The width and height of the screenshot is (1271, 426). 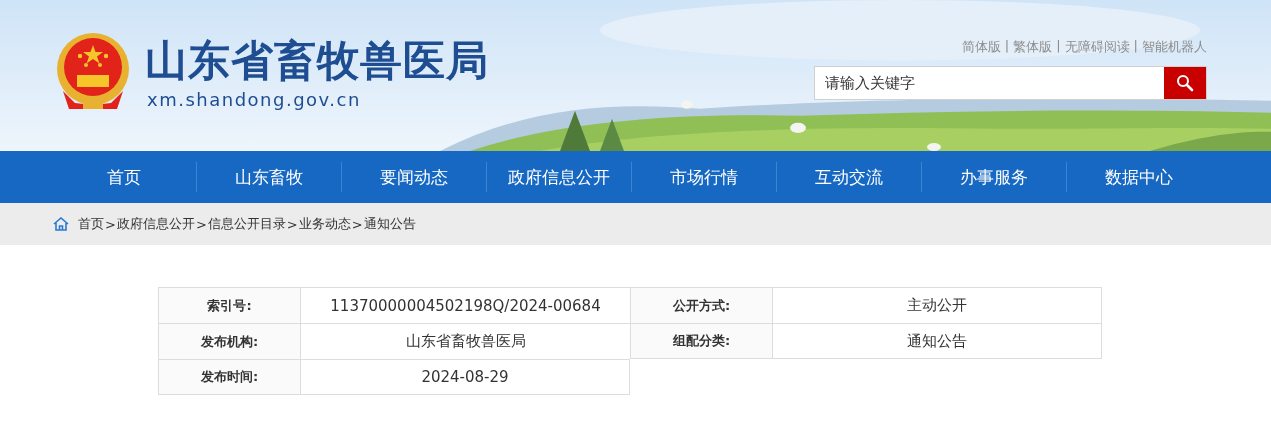 I want to click on nav-item: 数据中心, so click(x=1138, y=177).